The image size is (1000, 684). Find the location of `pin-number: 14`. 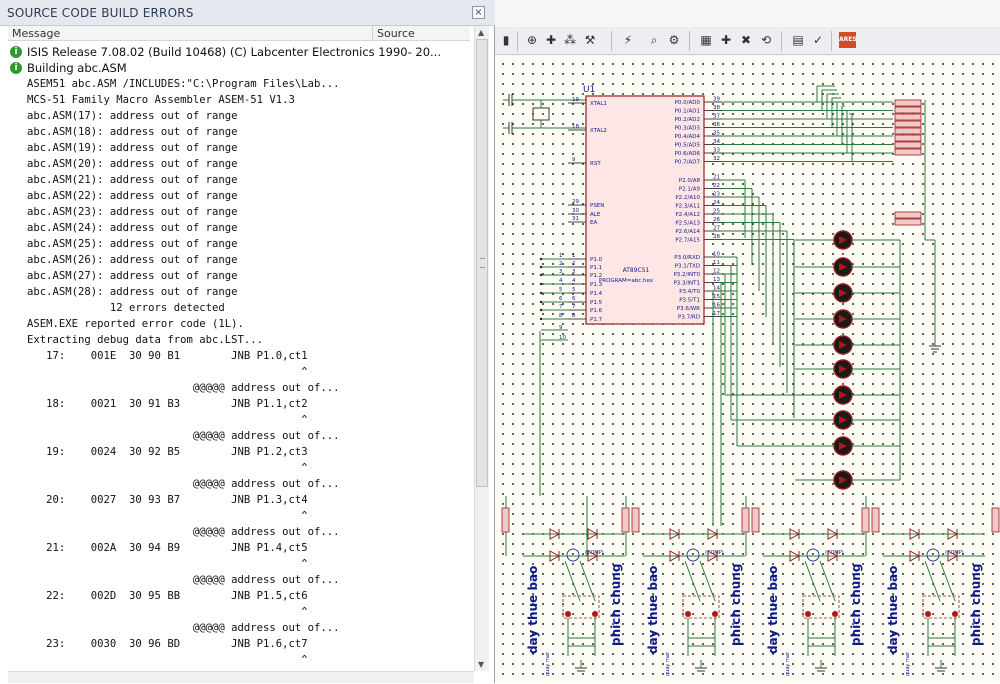

pin-number: 14 is located at coordinates (716, 289).